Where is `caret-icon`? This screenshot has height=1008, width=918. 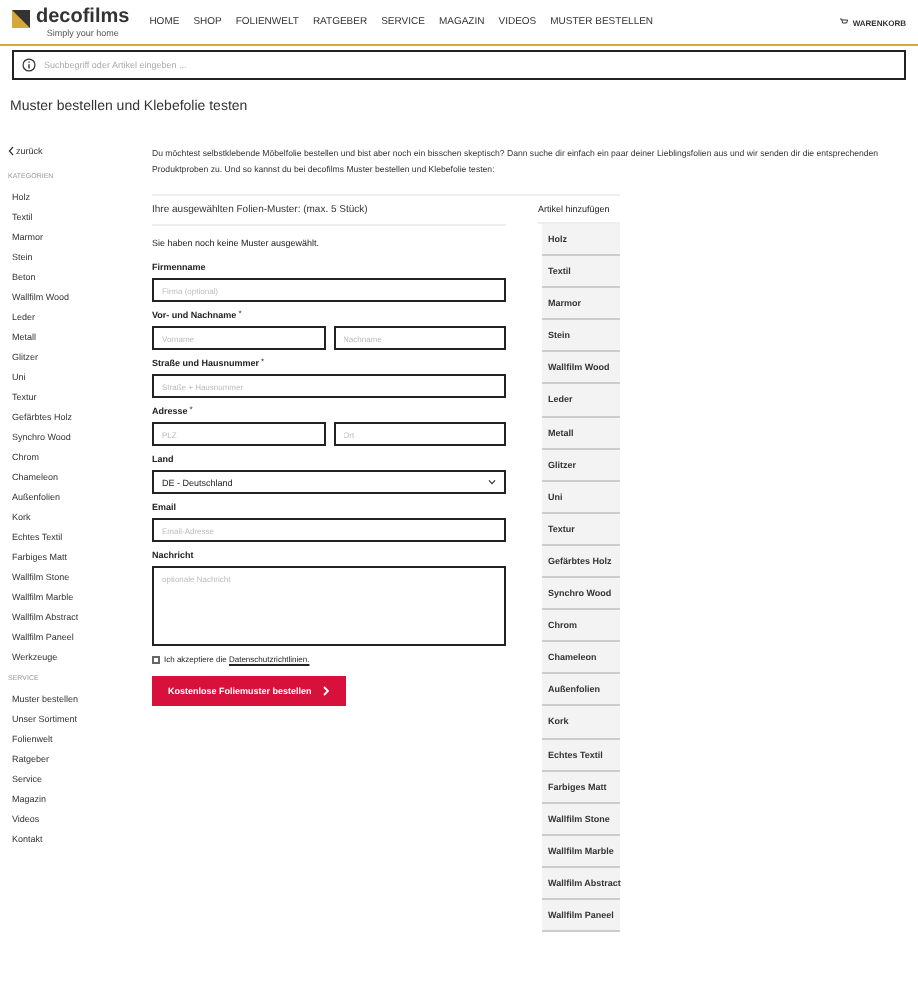
caret-icon is located at coordinates (492, 482).